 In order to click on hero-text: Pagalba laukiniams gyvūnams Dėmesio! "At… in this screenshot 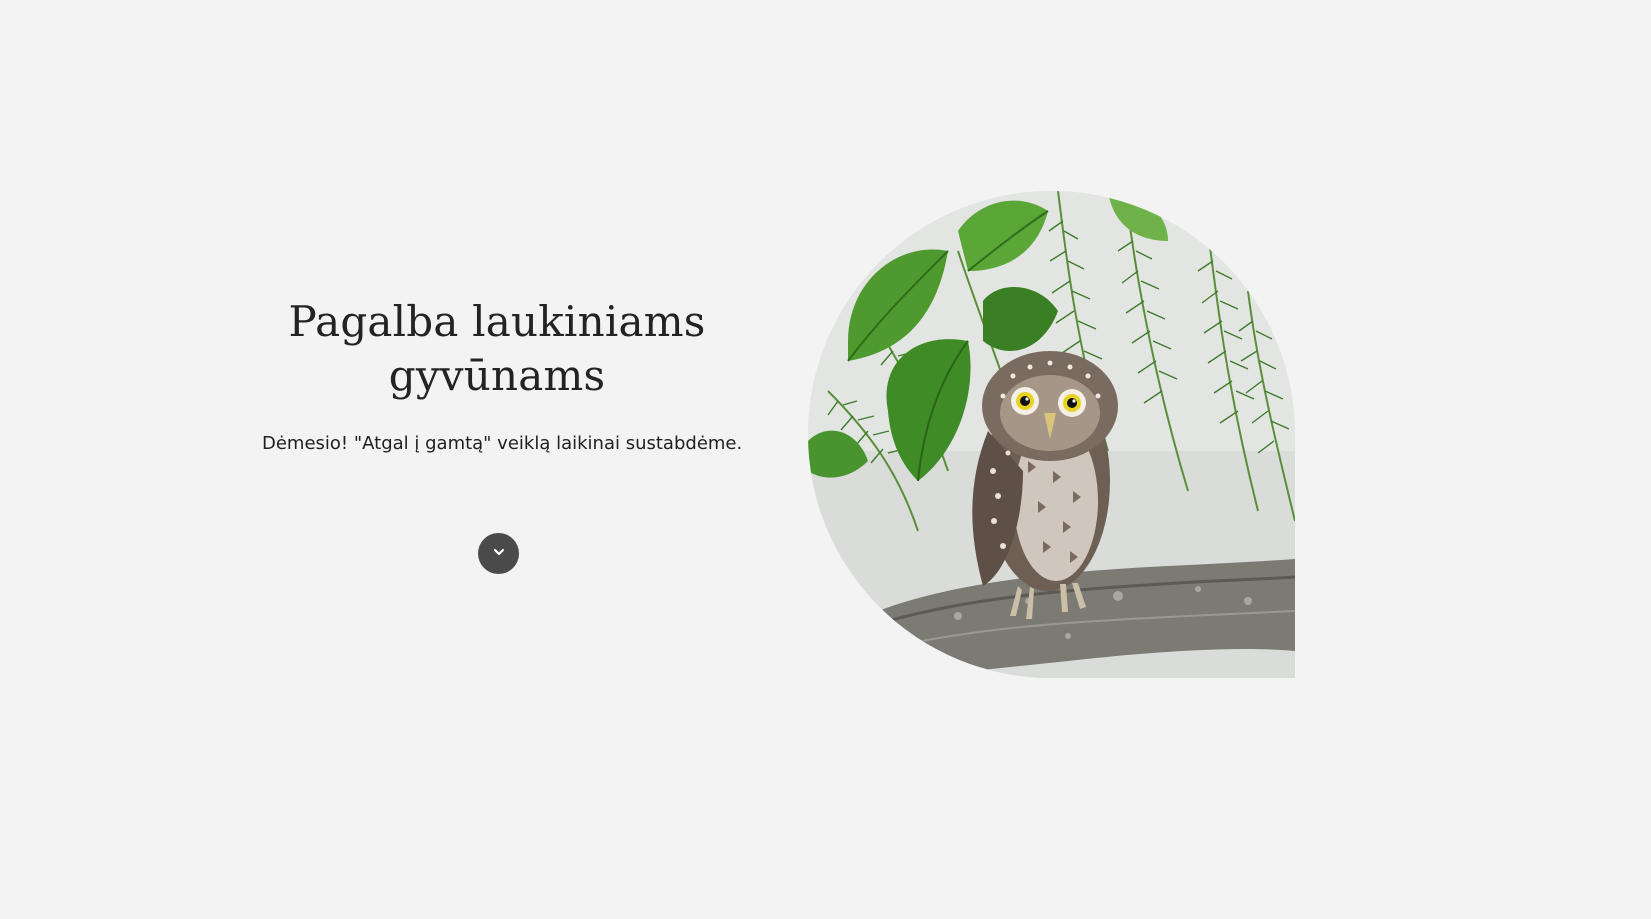, I will do `click(502, 376)`.